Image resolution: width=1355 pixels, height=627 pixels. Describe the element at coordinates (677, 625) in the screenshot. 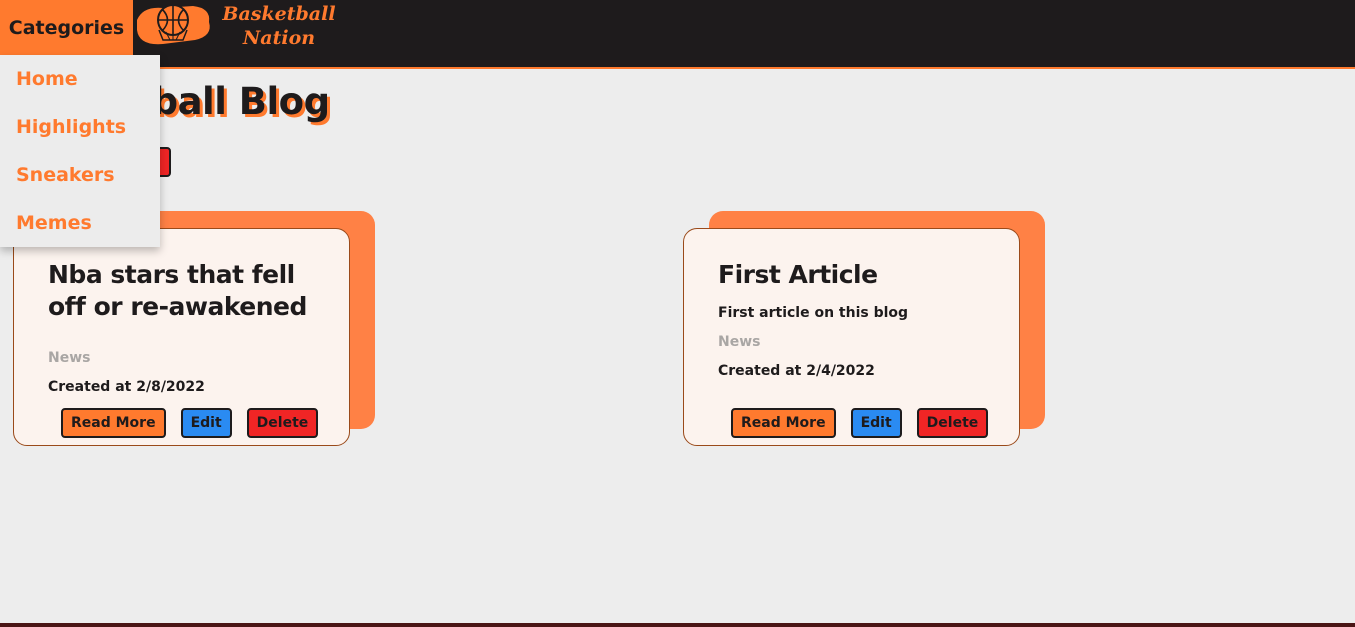

I see `footer-border` at that location.